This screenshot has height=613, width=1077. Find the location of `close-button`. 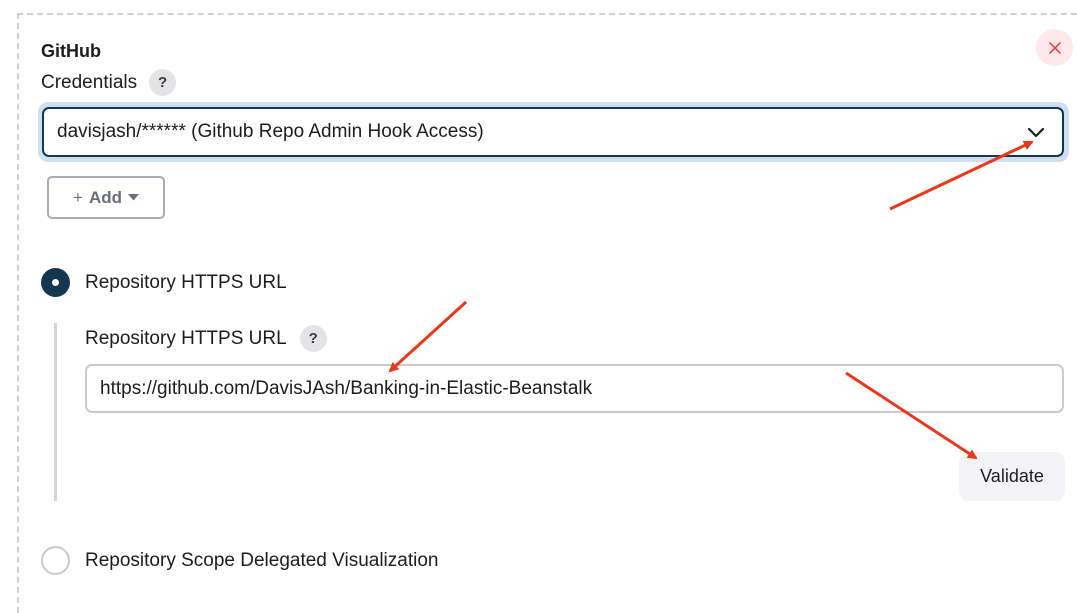

close-button is located at coordinates (1054, 47).